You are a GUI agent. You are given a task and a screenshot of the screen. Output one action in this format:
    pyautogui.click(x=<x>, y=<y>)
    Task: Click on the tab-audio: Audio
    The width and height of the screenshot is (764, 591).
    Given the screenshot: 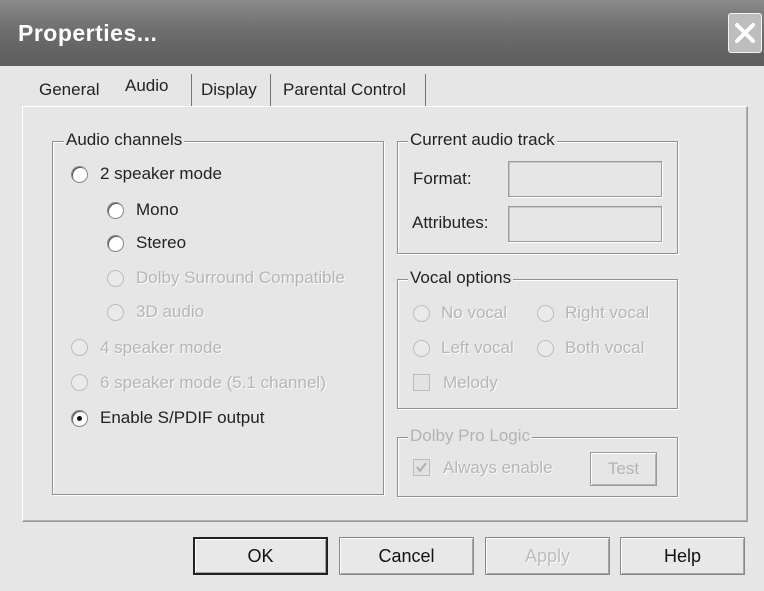 What is the action you would take?
    pyautogui.click(x=146, y=86)
    